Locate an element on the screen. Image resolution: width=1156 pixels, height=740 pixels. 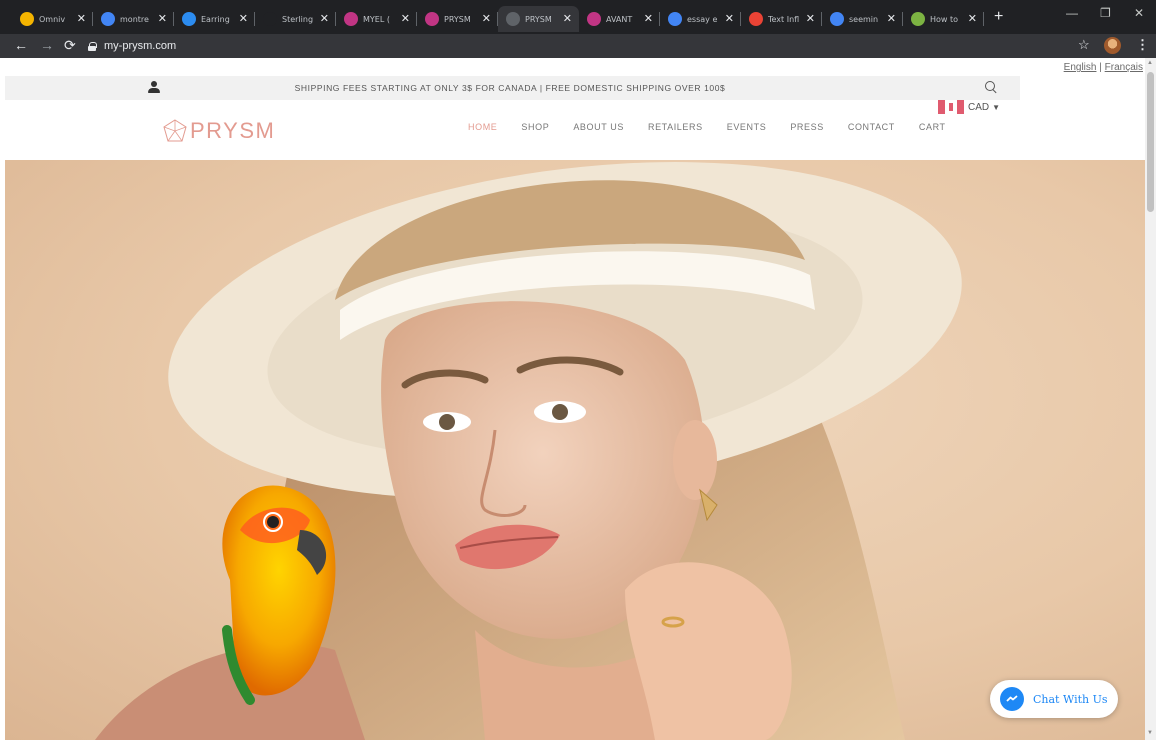
browser-menu-icon: ⋮ is located at coordinates (1142, 45).